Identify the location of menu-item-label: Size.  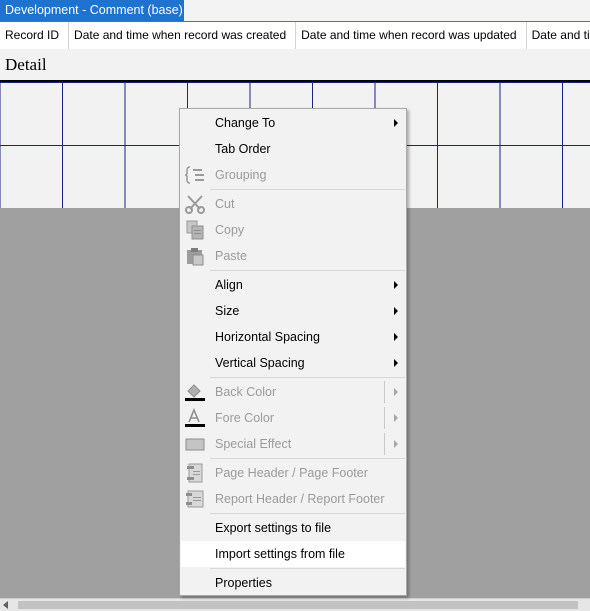
(227, 311).